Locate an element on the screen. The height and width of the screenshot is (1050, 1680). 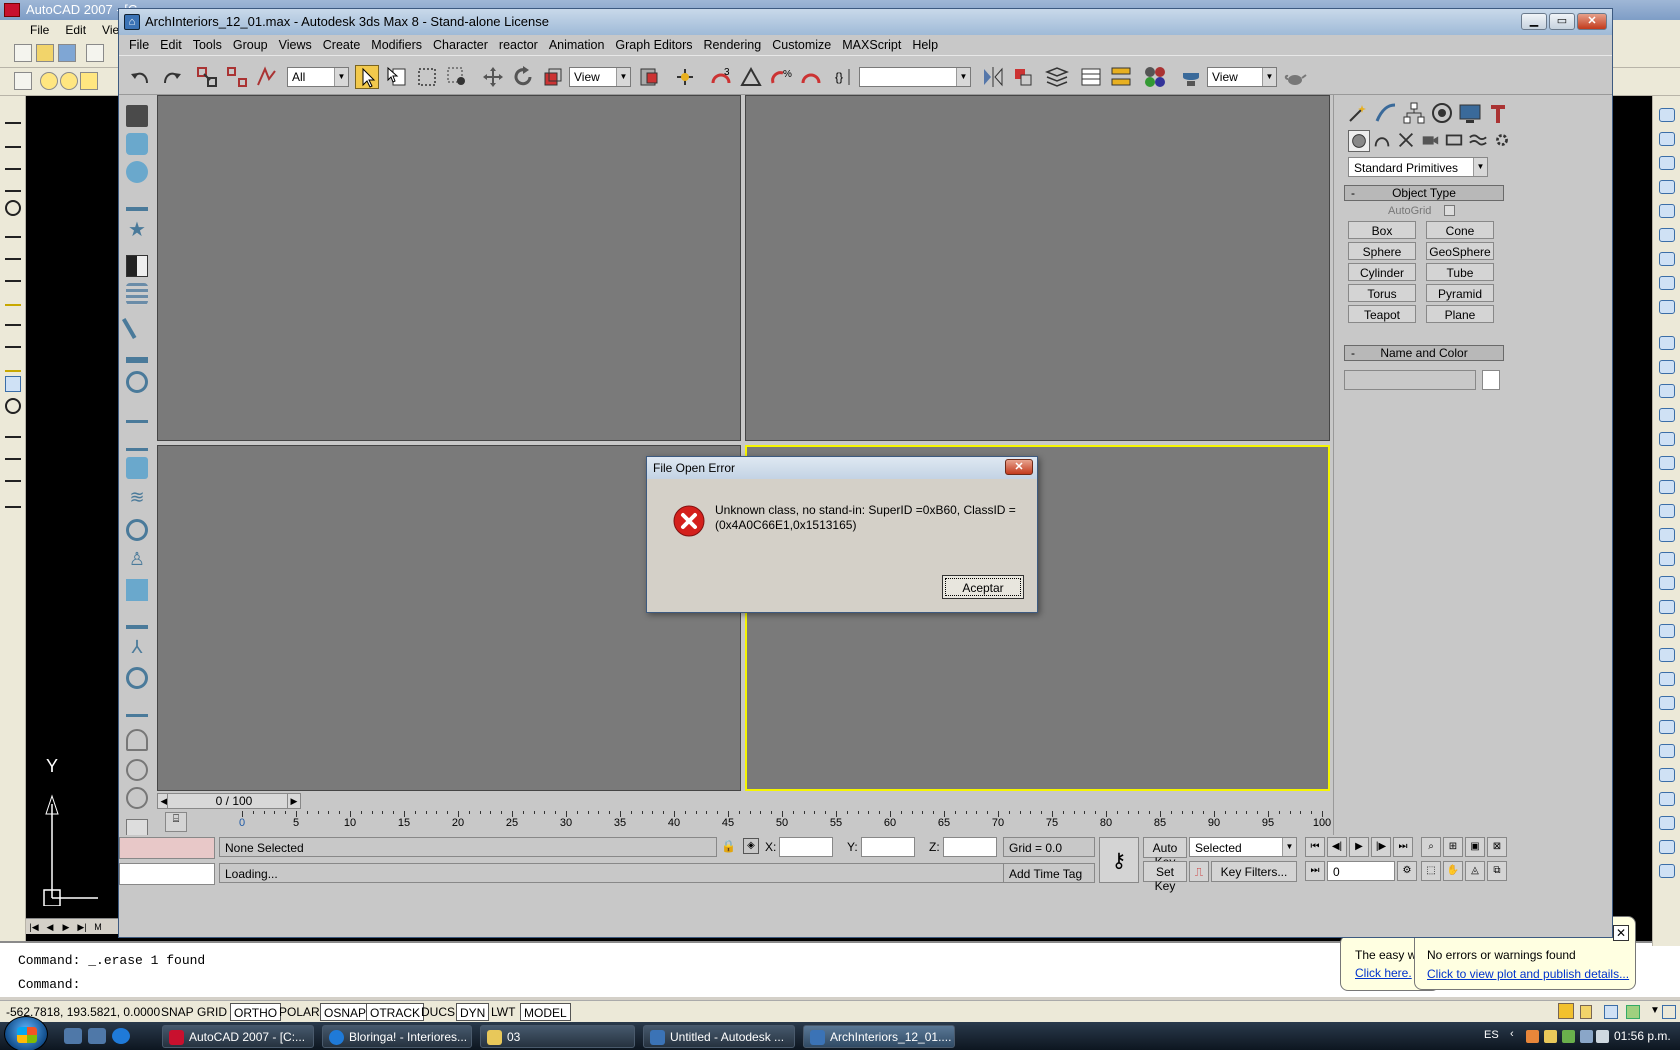
select-and-move-icon is located at coordinates (493, 77).